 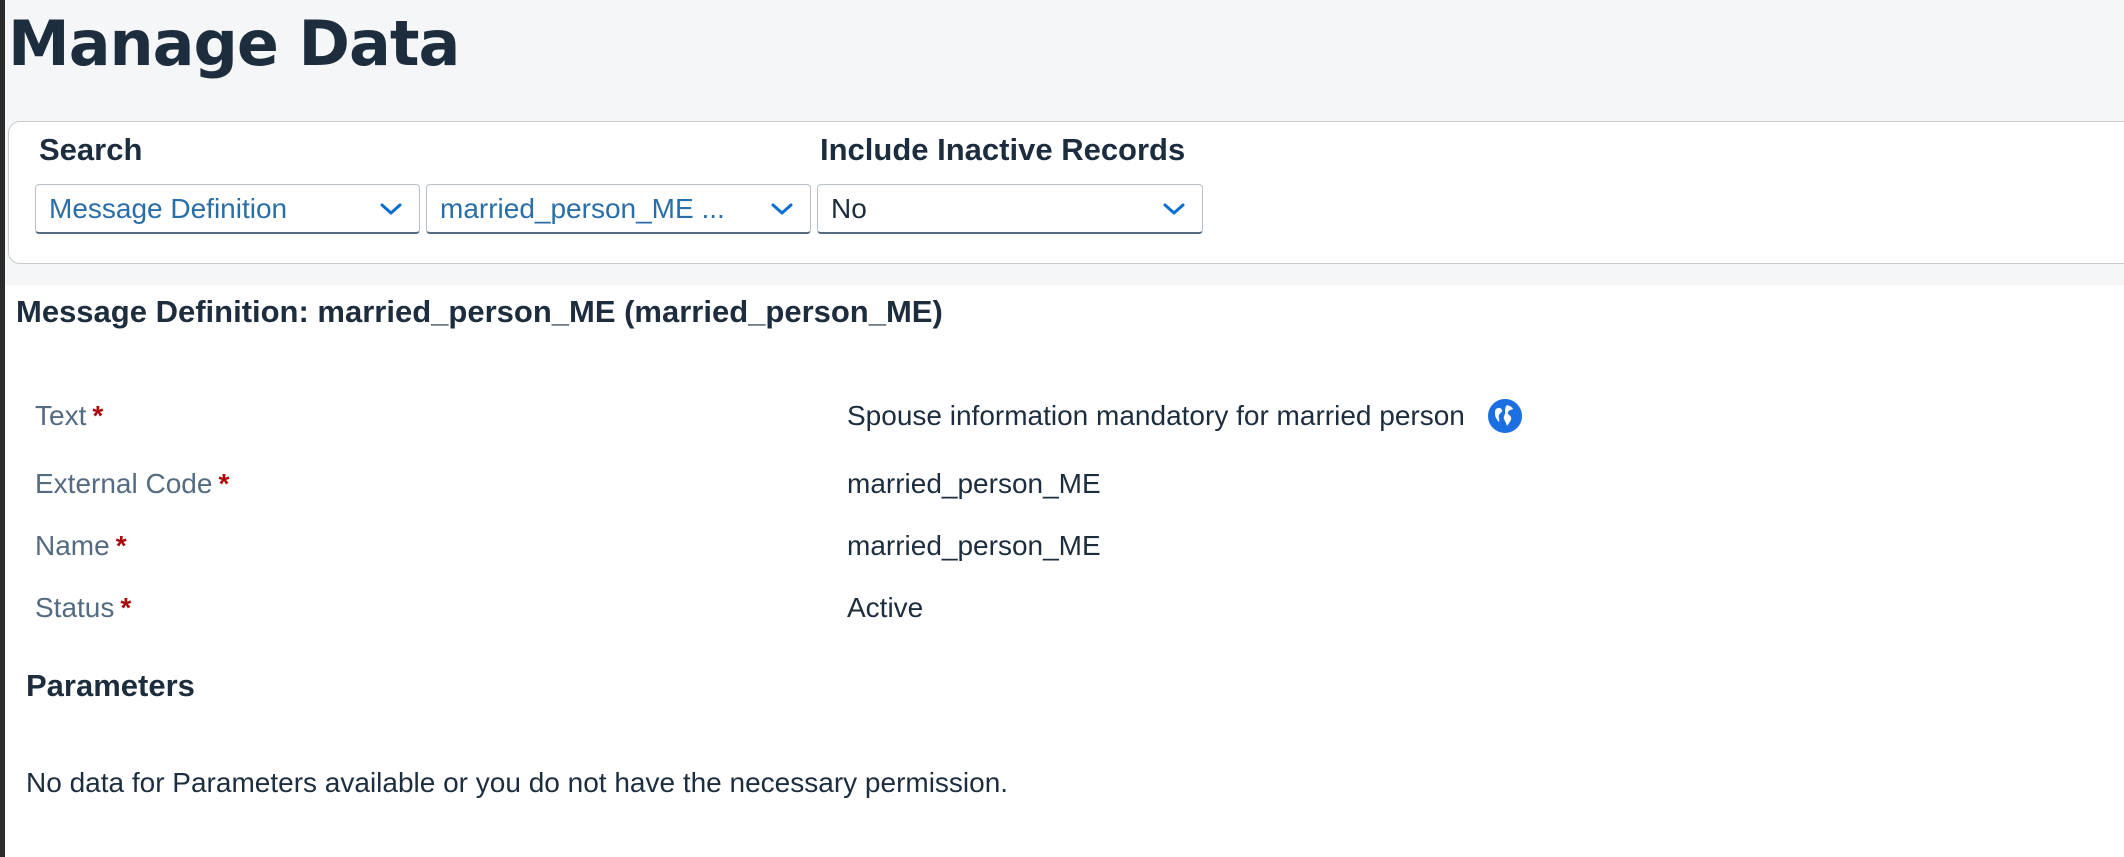 I want to click on include-inactive-select: No, so click(x=1010, y=209).